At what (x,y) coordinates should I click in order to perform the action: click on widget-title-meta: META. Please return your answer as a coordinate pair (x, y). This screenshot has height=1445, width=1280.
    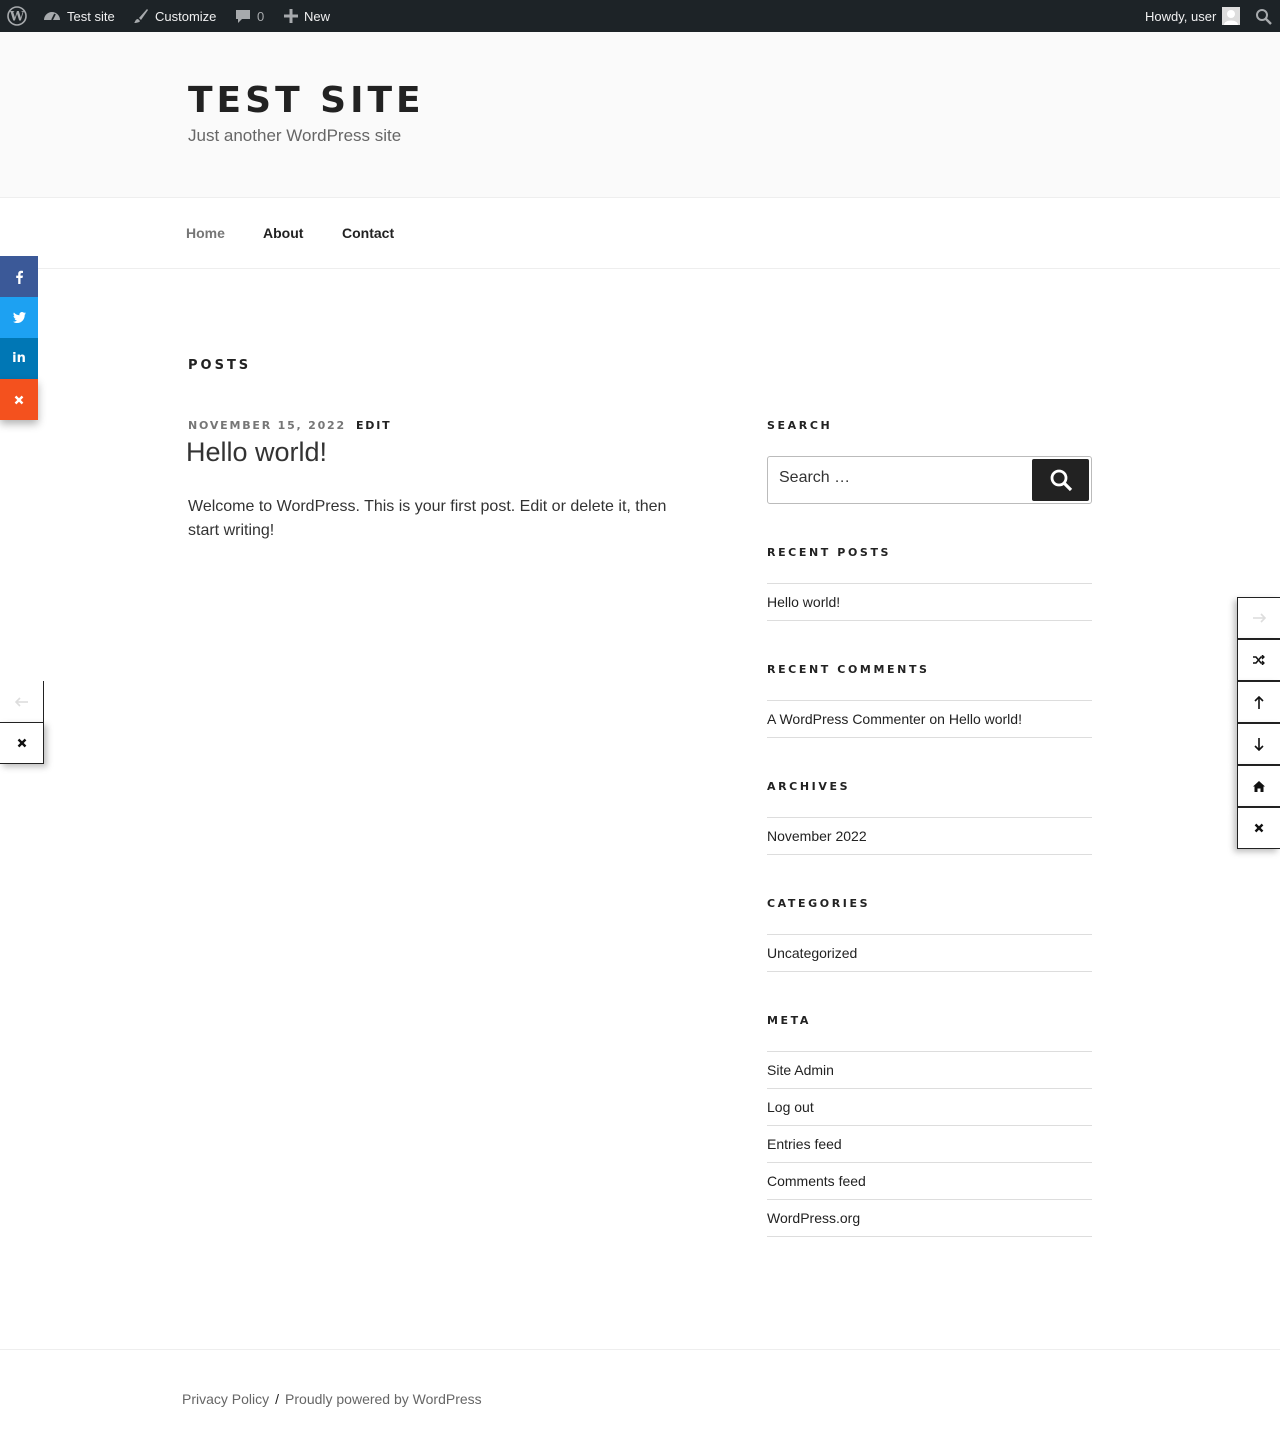
    Looking at the image, I should click on (789, 1020).